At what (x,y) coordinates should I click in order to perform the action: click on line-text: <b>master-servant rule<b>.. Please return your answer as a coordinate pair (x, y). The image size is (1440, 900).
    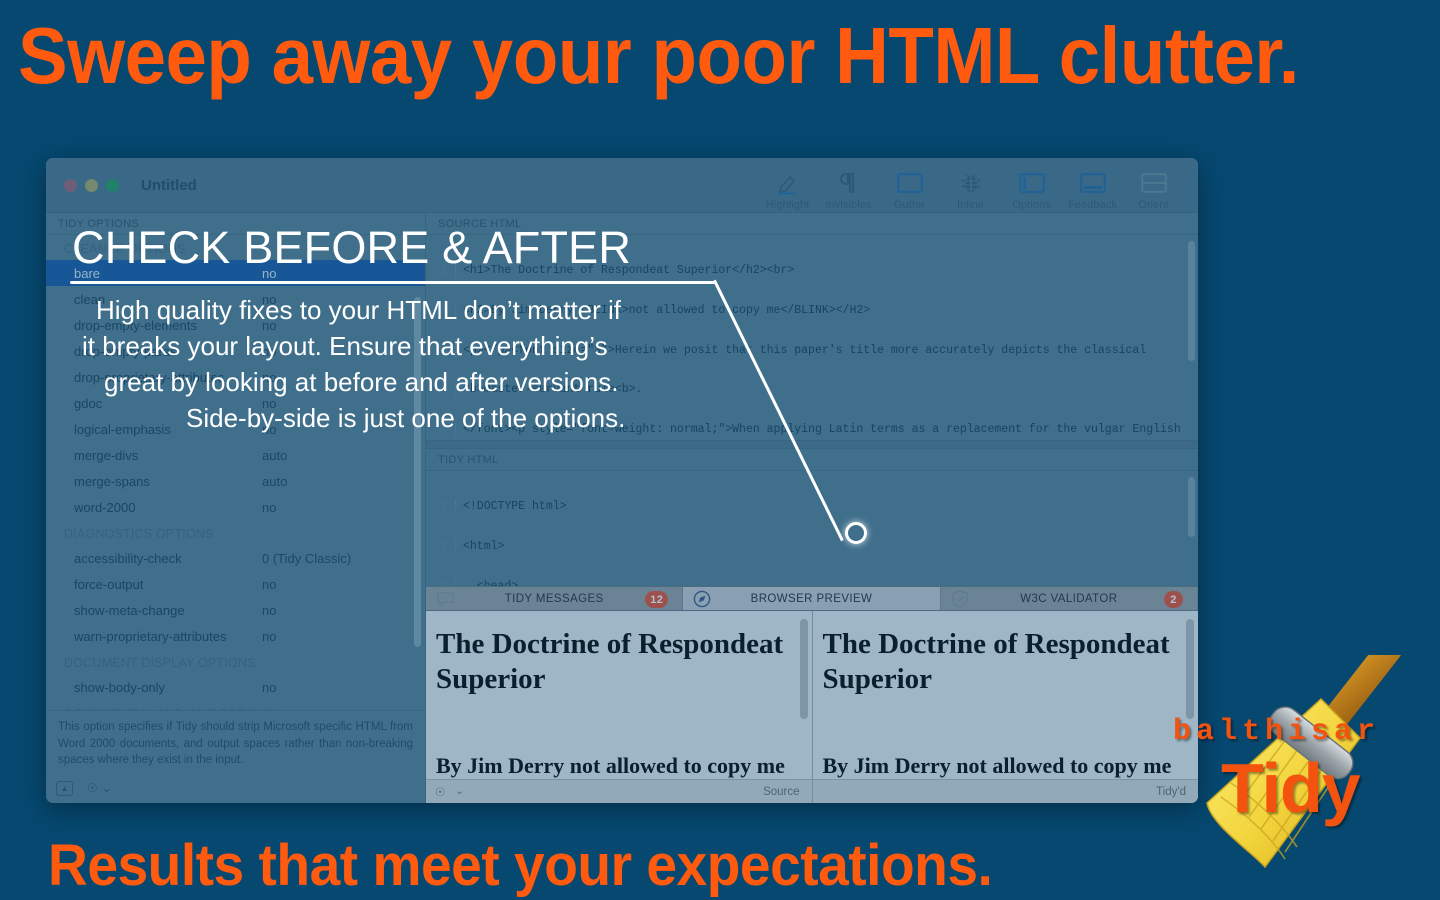
    Looking at the image, I should click on (553, 390).